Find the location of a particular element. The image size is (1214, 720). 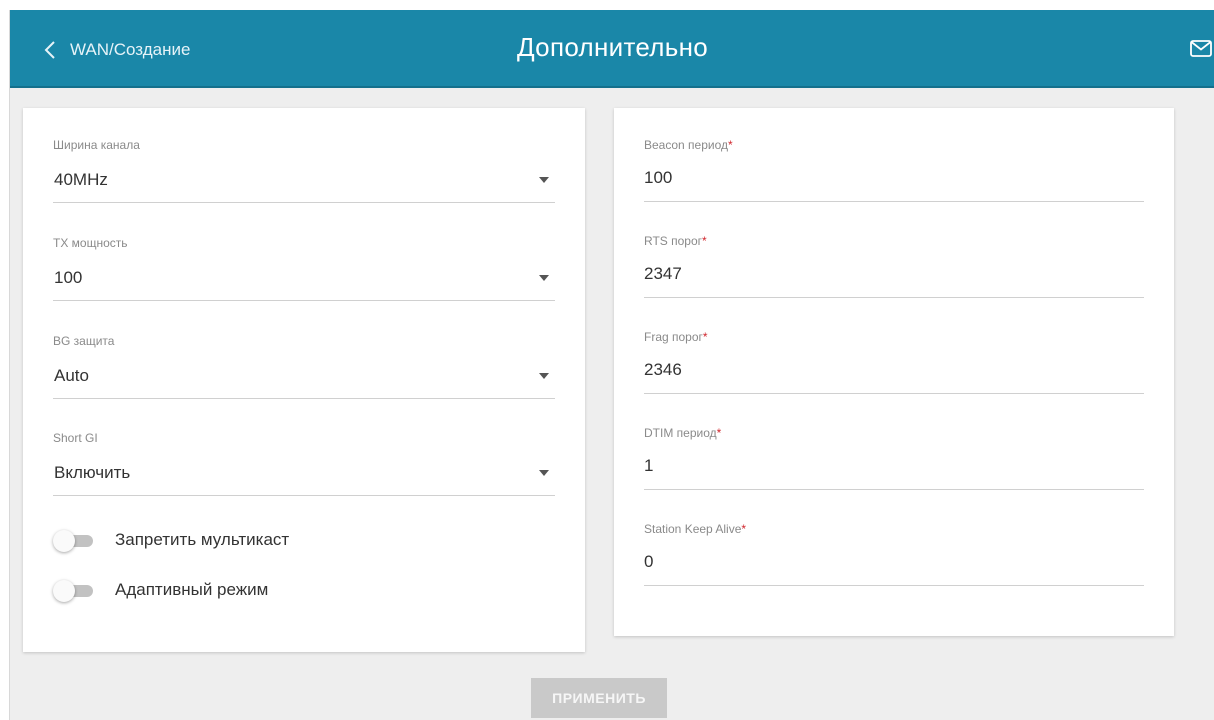

beacon-period-value: 100 is located at coordinates (658, 177).